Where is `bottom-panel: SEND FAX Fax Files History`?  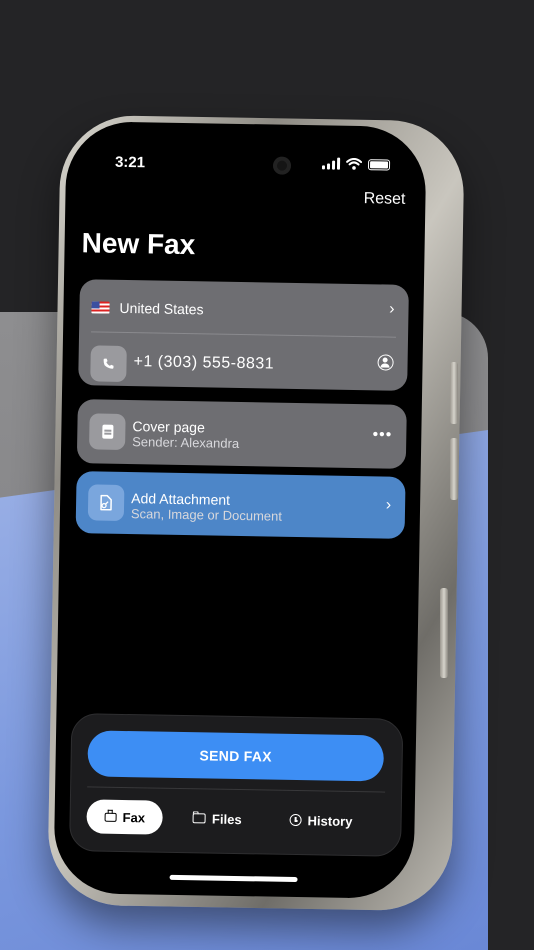 bottom-panel: SEND FAX Fax Files History is located at coordinates (236, 785).